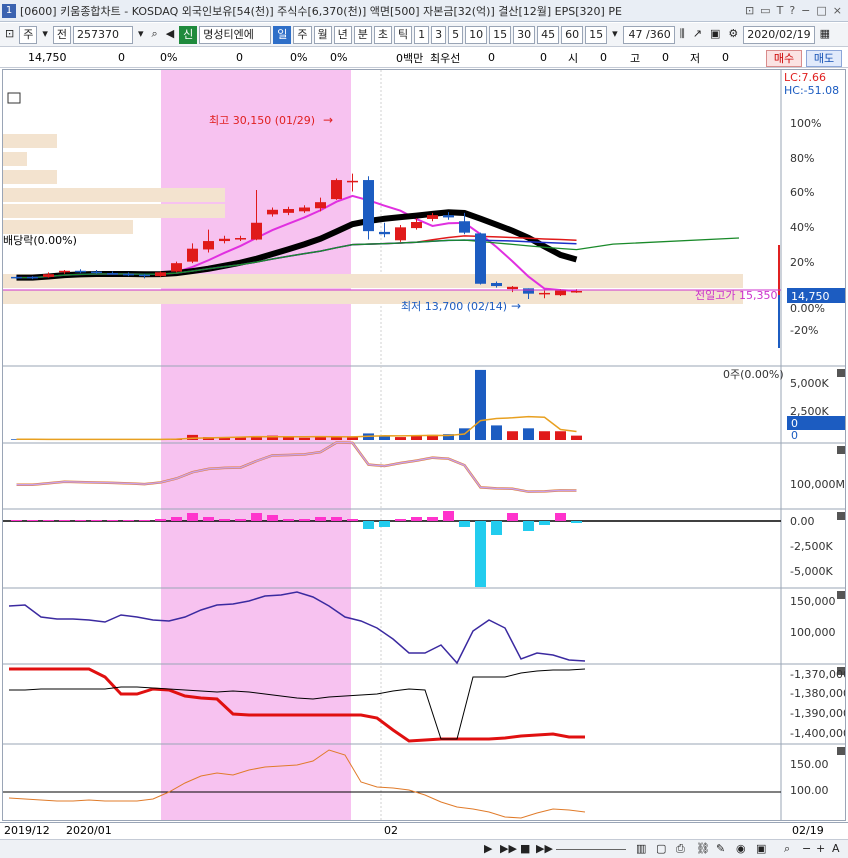 This screenshot has width=848, height=858. I want to click on interval-3: 3, so click(439, 34).